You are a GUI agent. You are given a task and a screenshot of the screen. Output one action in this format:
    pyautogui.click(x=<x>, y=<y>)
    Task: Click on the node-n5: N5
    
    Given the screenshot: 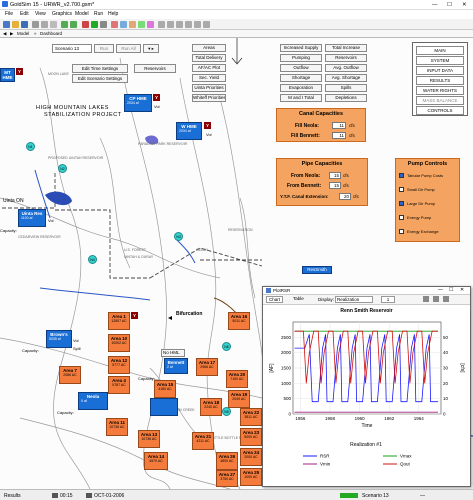 What is the action you would take?
    pyautogui.click(x=226, y=411)
    